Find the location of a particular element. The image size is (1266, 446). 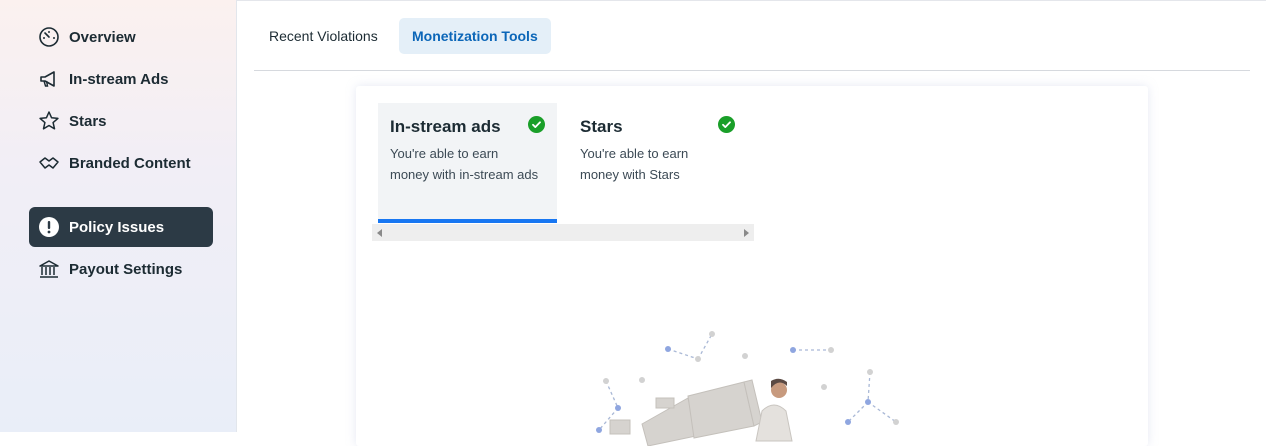

sidebar-item-stars: Stars is located at coordinates (121, 121).